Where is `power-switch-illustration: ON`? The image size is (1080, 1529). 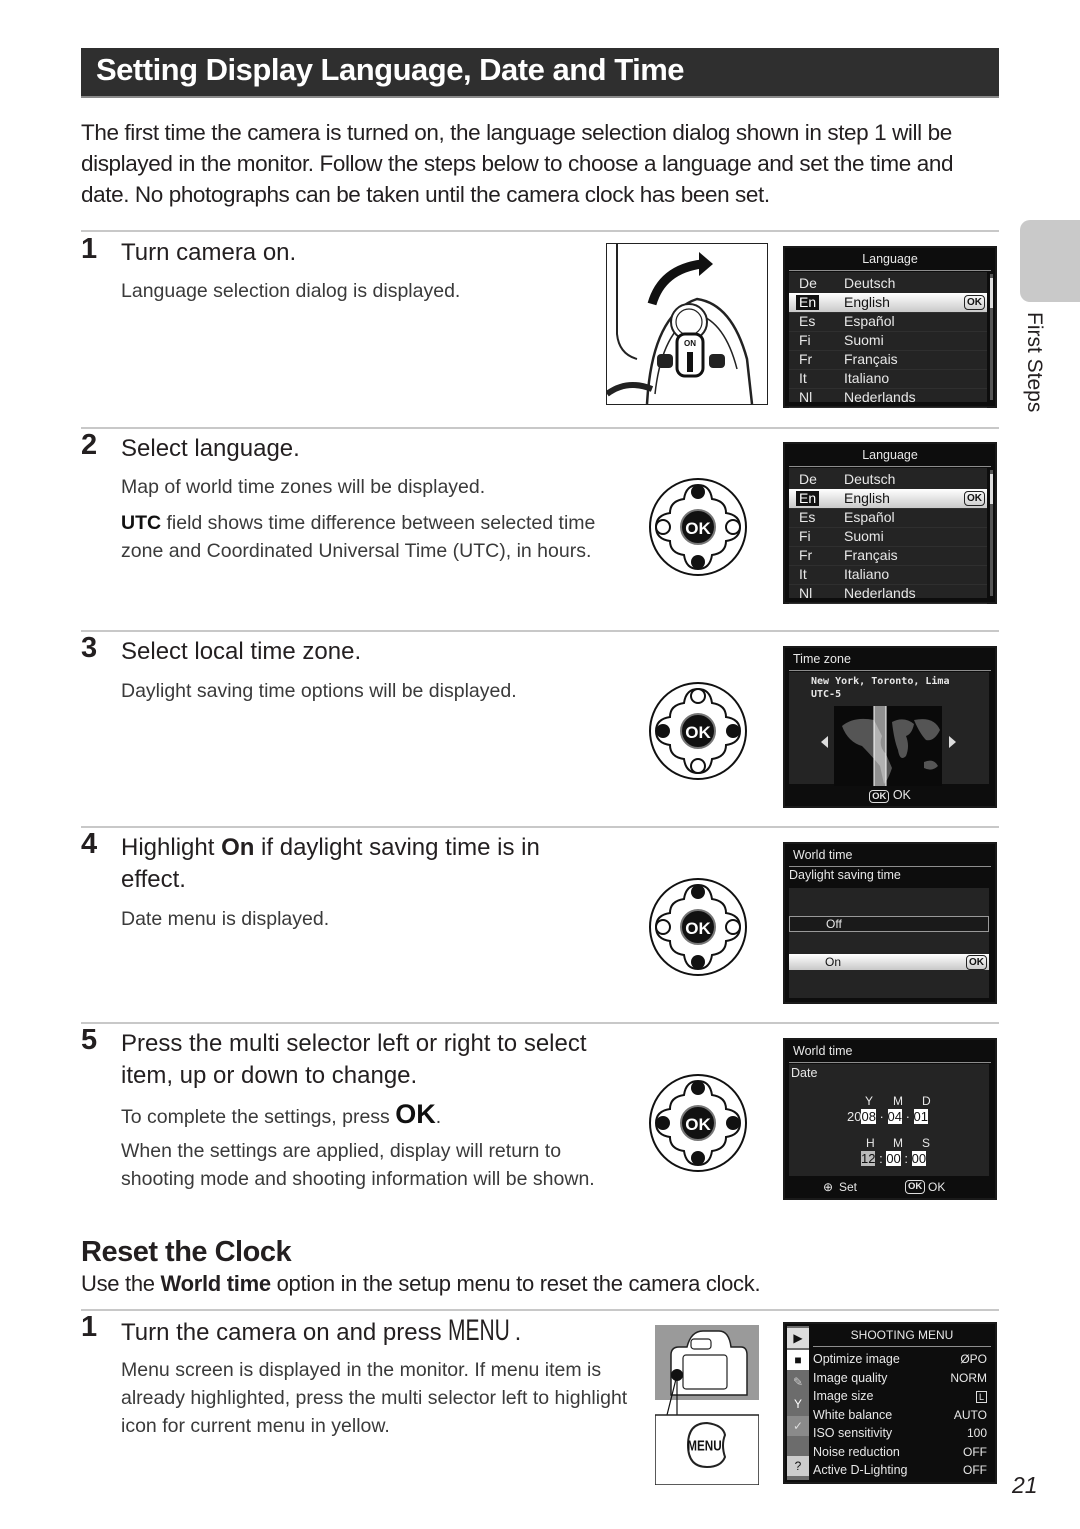
power-switch-illustration: ON is located at coordinates (687, 324).